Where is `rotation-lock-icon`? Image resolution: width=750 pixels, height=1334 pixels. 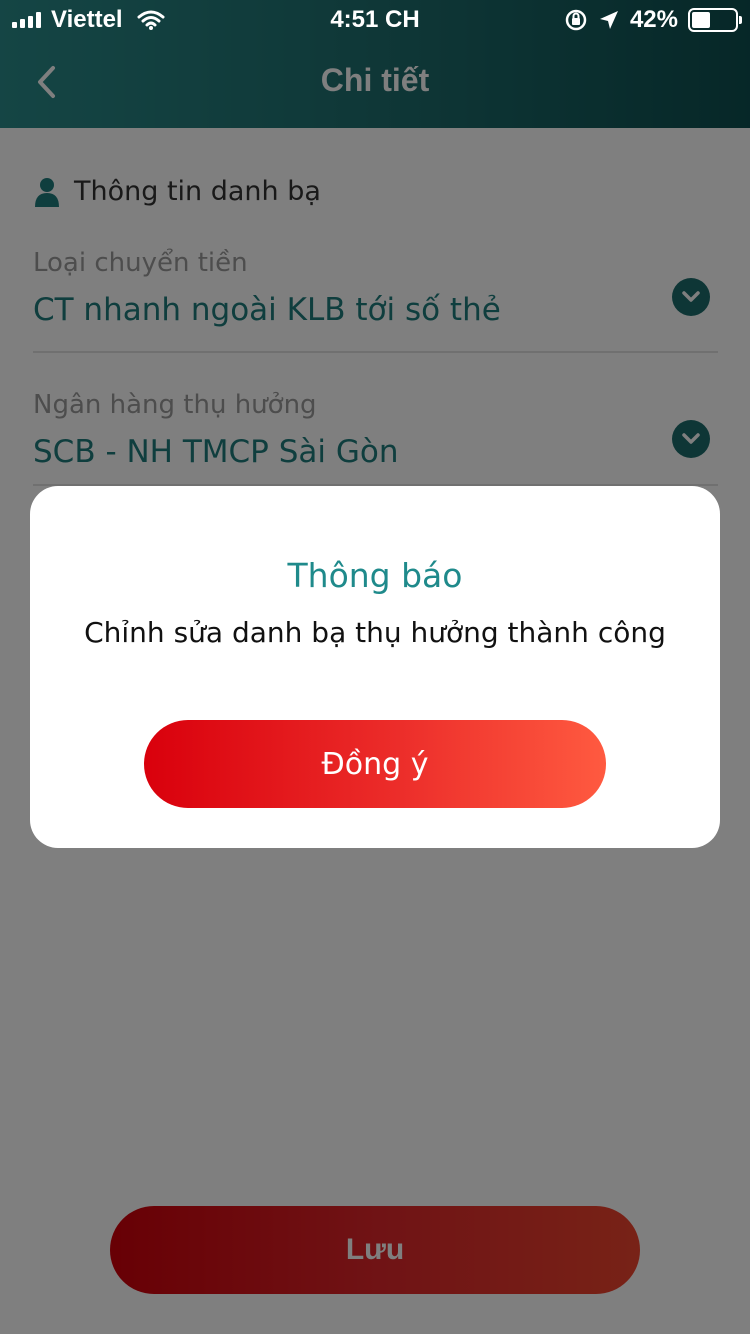 rotation-lock-icon is located at coordinates (576, 20).